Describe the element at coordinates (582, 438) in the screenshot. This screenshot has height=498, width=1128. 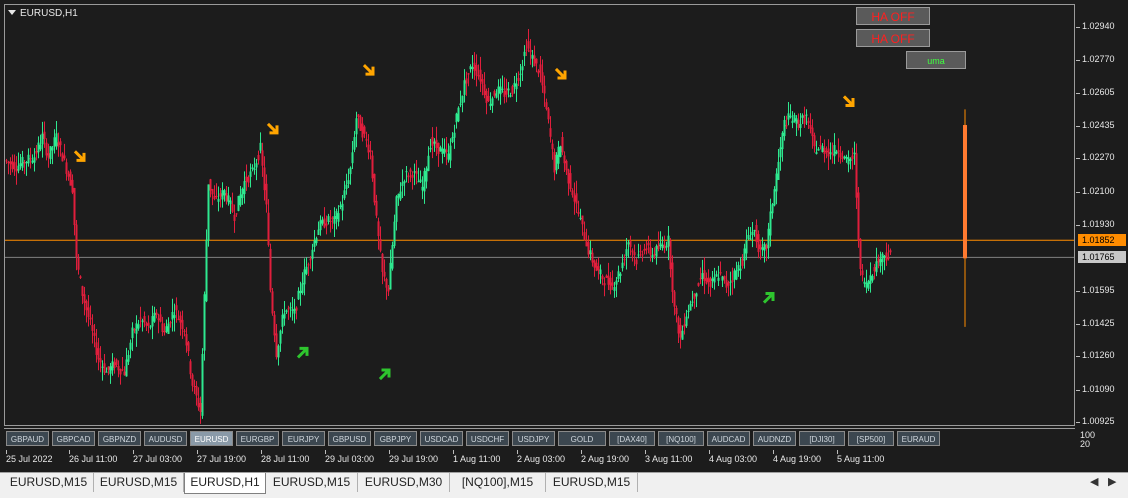
I see `symbol-button-gold: GOLD` at that location.